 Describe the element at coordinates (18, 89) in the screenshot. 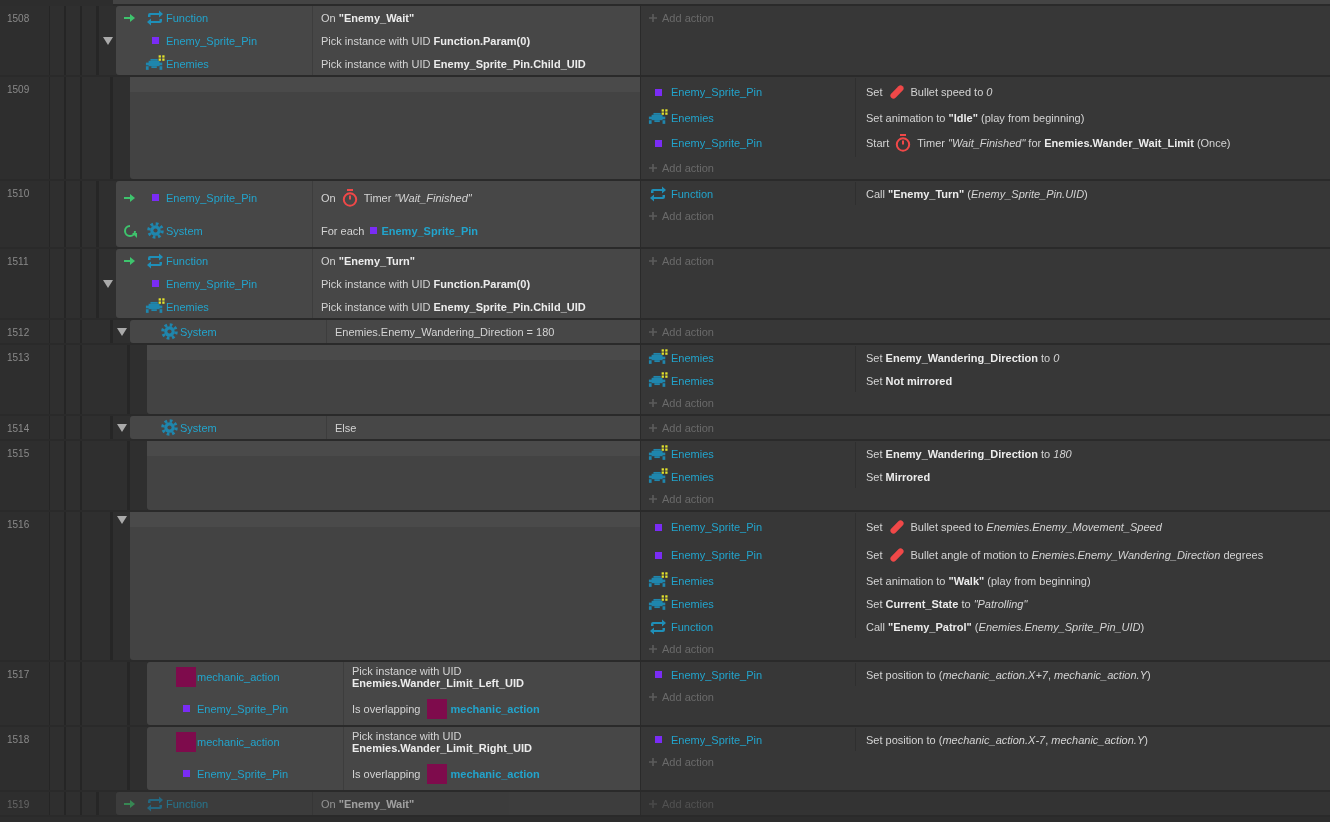

I see `line-number: 1509` at that location.